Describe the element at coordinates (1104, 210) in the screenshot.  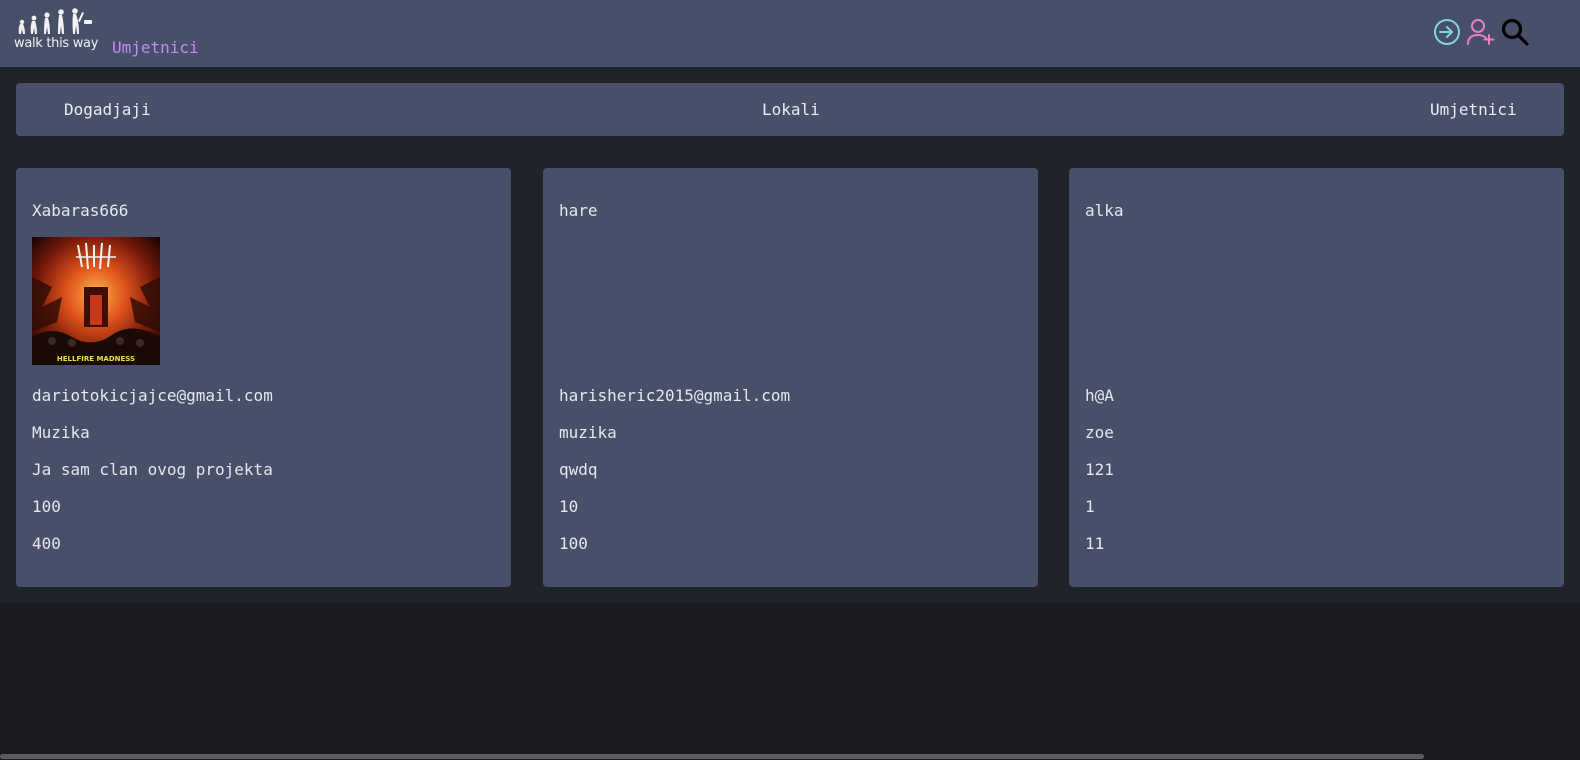
I see `artist-name: alka` at that location.